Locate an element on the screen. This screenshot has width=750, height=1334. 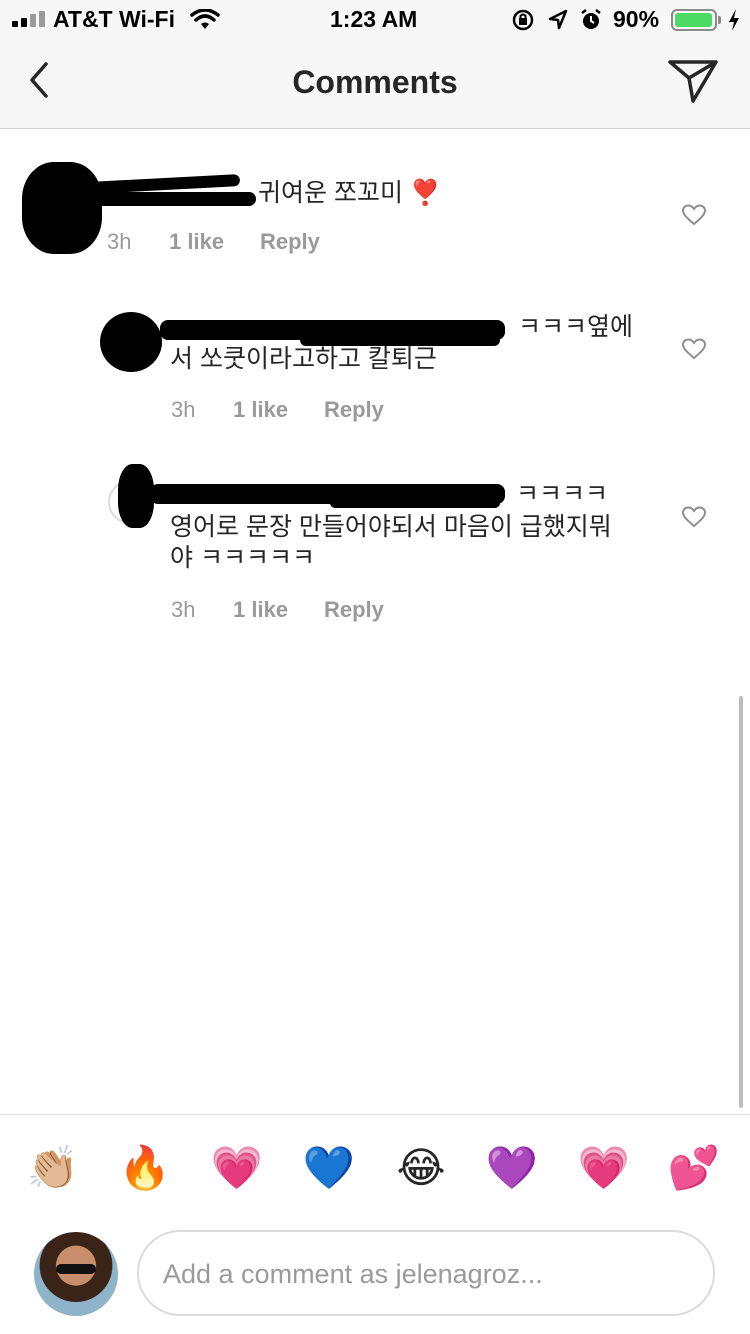
comment-text-line2: 영어로 문장 만들어야되서 마음이 급했지뭐 is located at coordinates (391, 527).